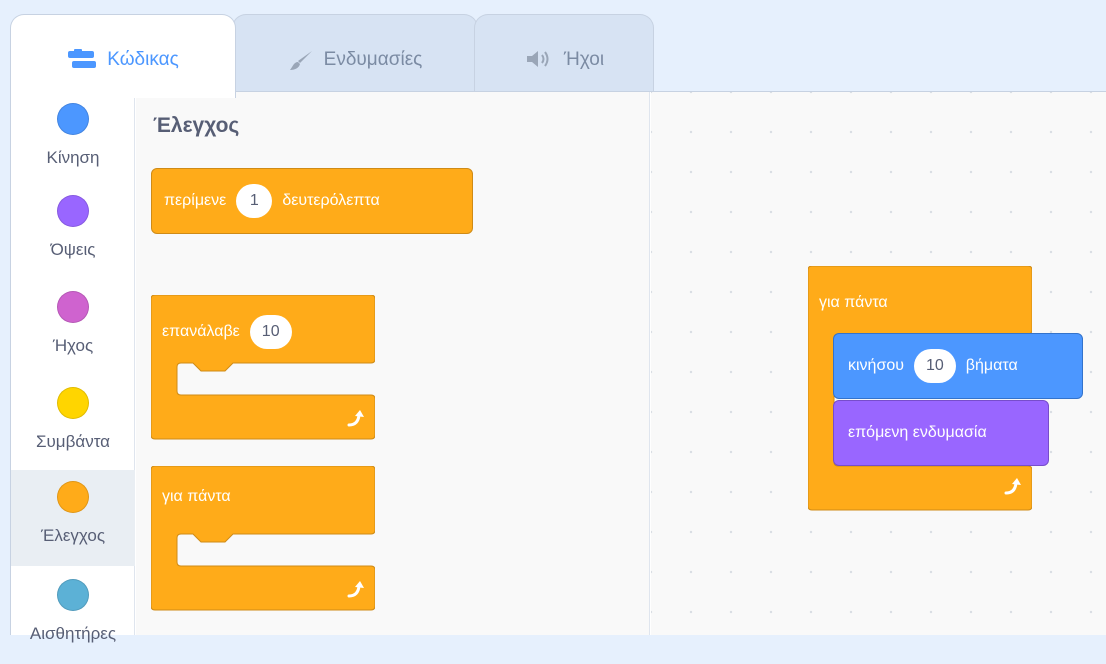 The image size is (1106, 664). I want to click on control-category-icon, so click(73, 497).